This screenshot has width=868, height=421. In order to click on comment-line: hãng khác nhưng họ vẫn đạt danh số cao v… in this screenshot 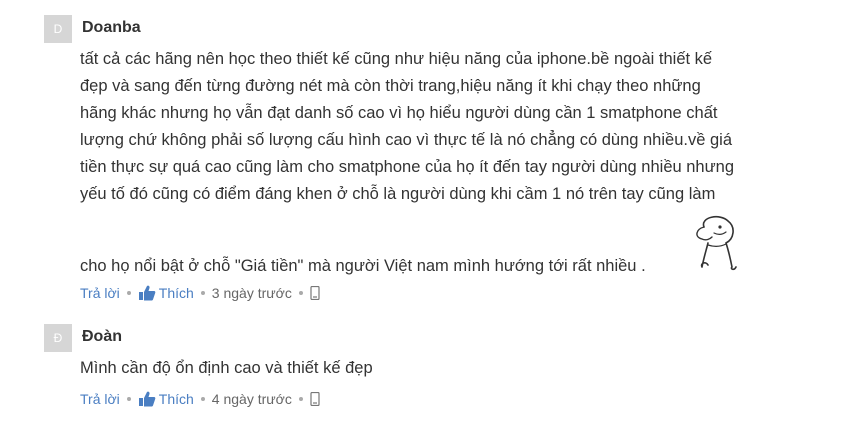, I will do `click(399, 113)`.